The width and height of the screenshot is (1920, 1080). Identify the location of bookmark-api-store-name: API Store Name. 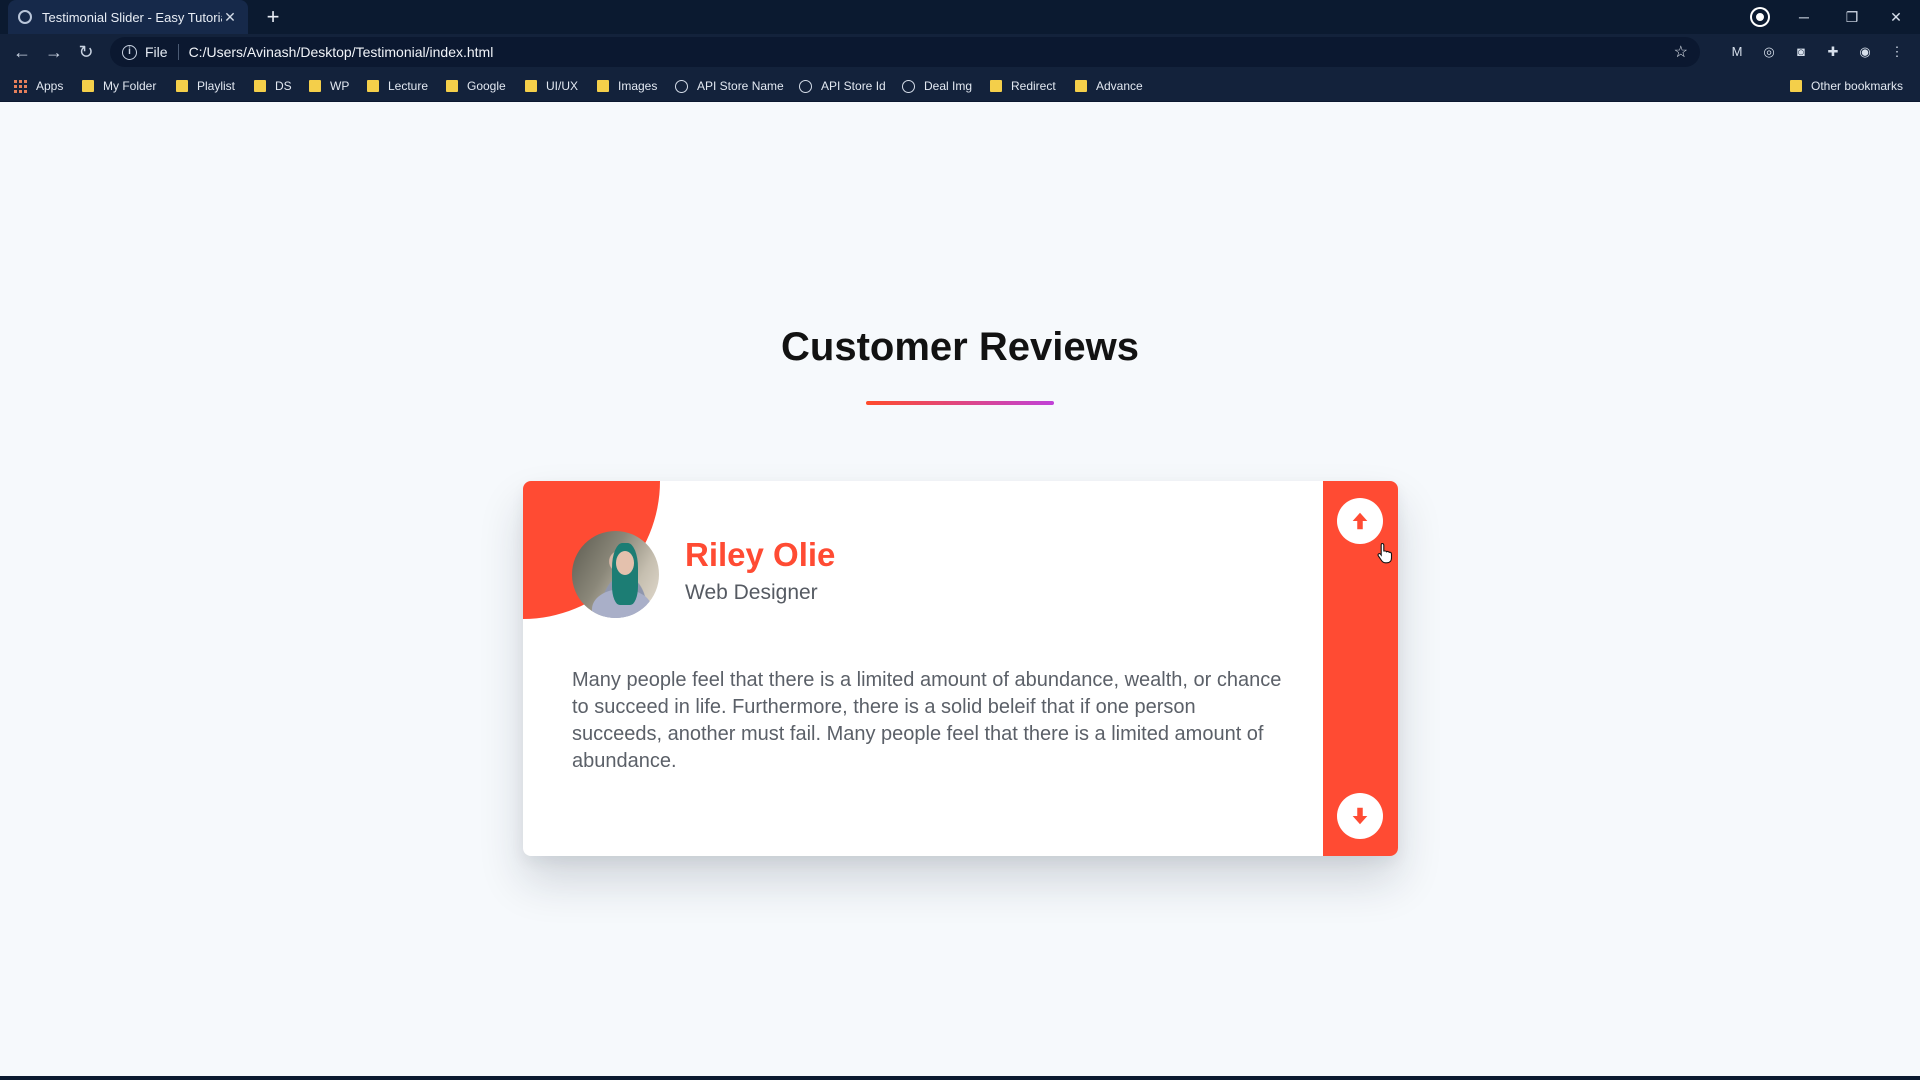
(729, 86).